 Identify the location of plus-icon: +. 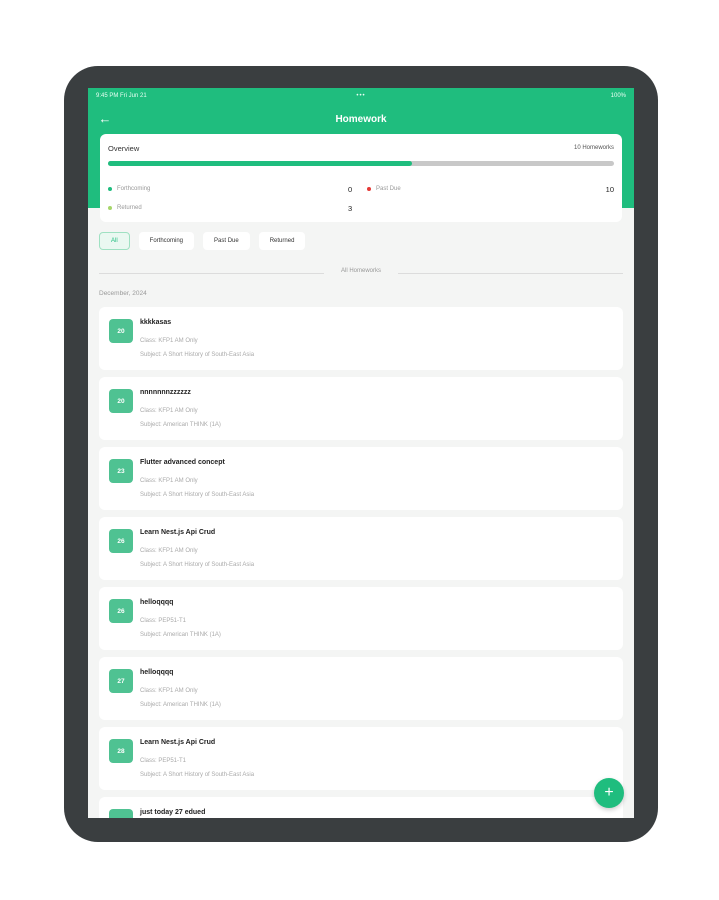
(609, 792).